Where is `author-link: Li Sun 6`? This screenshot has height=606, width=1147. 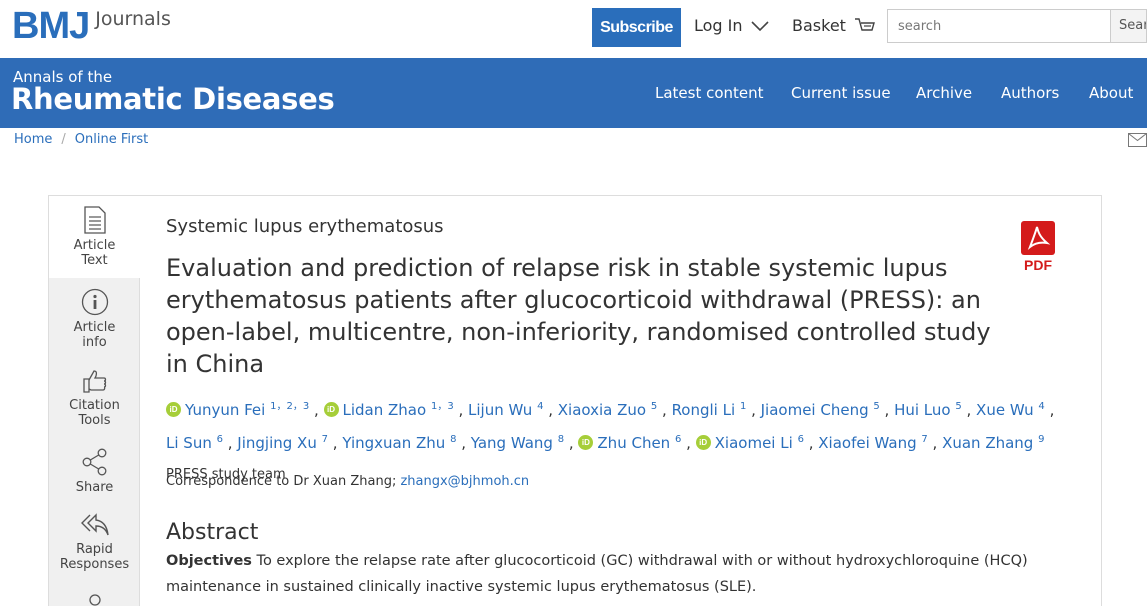
author-link: Li Sun 6 is located at coordinates (194, 443).